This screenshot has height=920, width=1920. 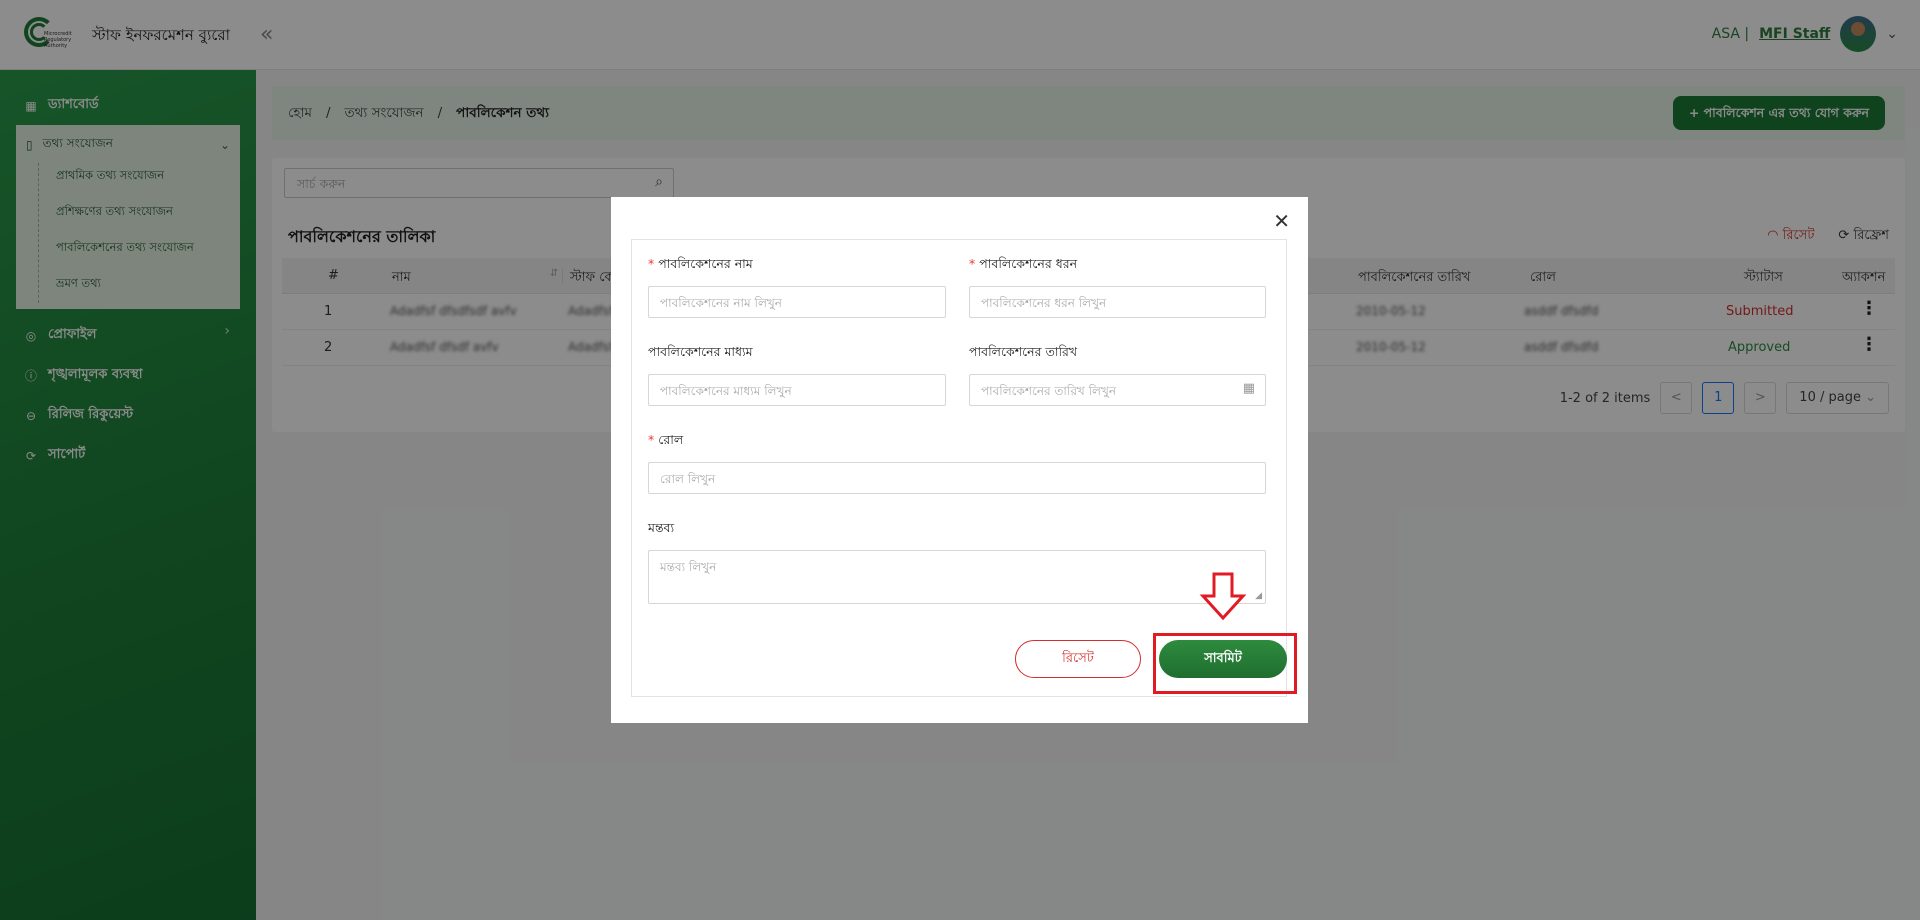 What do you see at coordinates (797, 302) in the screenshot?
I see `pub-name-input: পাবলিকেশনের নাম লিখুন` at bounding box center [797, 302].